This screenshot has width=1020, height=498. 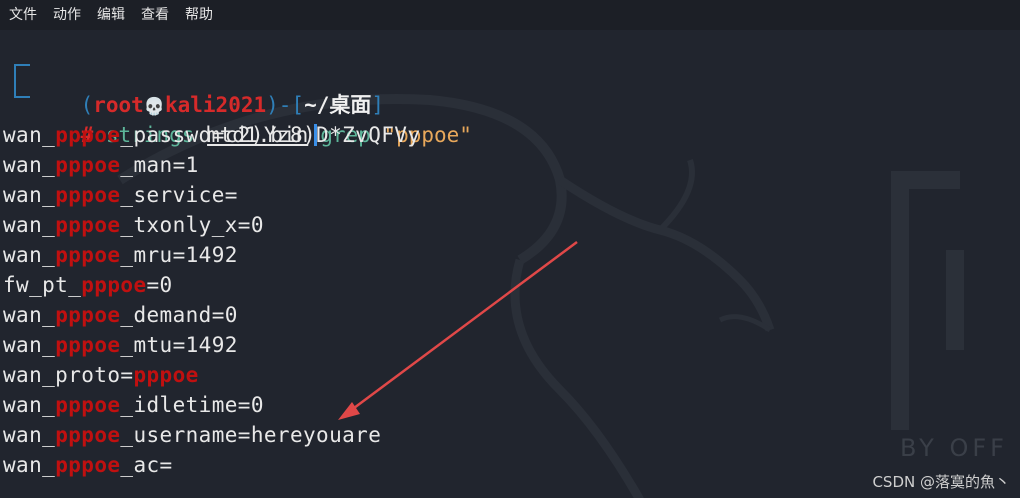 I want to click on output-line: wan_pppoe_demand=0, so click(x=120, y=315).